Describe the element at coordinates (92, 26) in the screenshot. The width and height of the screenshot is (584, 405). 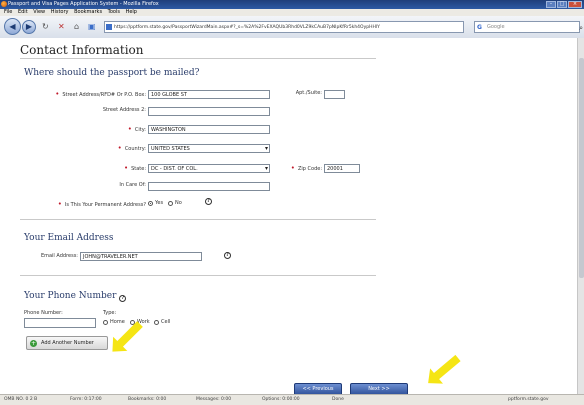
I see `site-identity-icon: ▣` at that location.